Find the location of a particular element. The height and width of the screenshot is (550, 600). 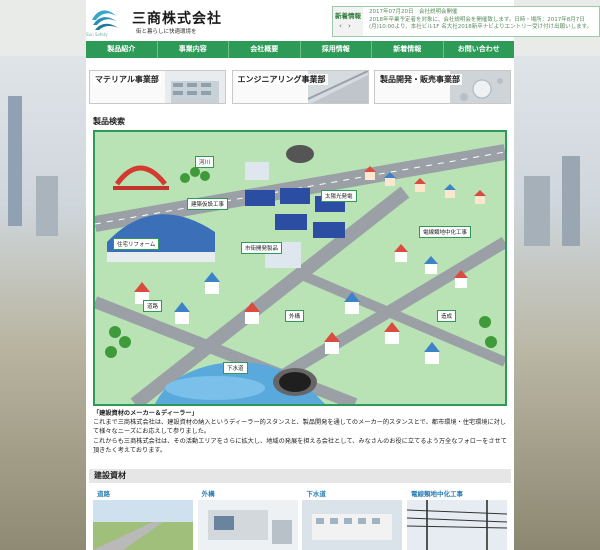

intro-heading: 「建設資材のメーカー＆ディーラー」 is located at coordinates (145, 413).